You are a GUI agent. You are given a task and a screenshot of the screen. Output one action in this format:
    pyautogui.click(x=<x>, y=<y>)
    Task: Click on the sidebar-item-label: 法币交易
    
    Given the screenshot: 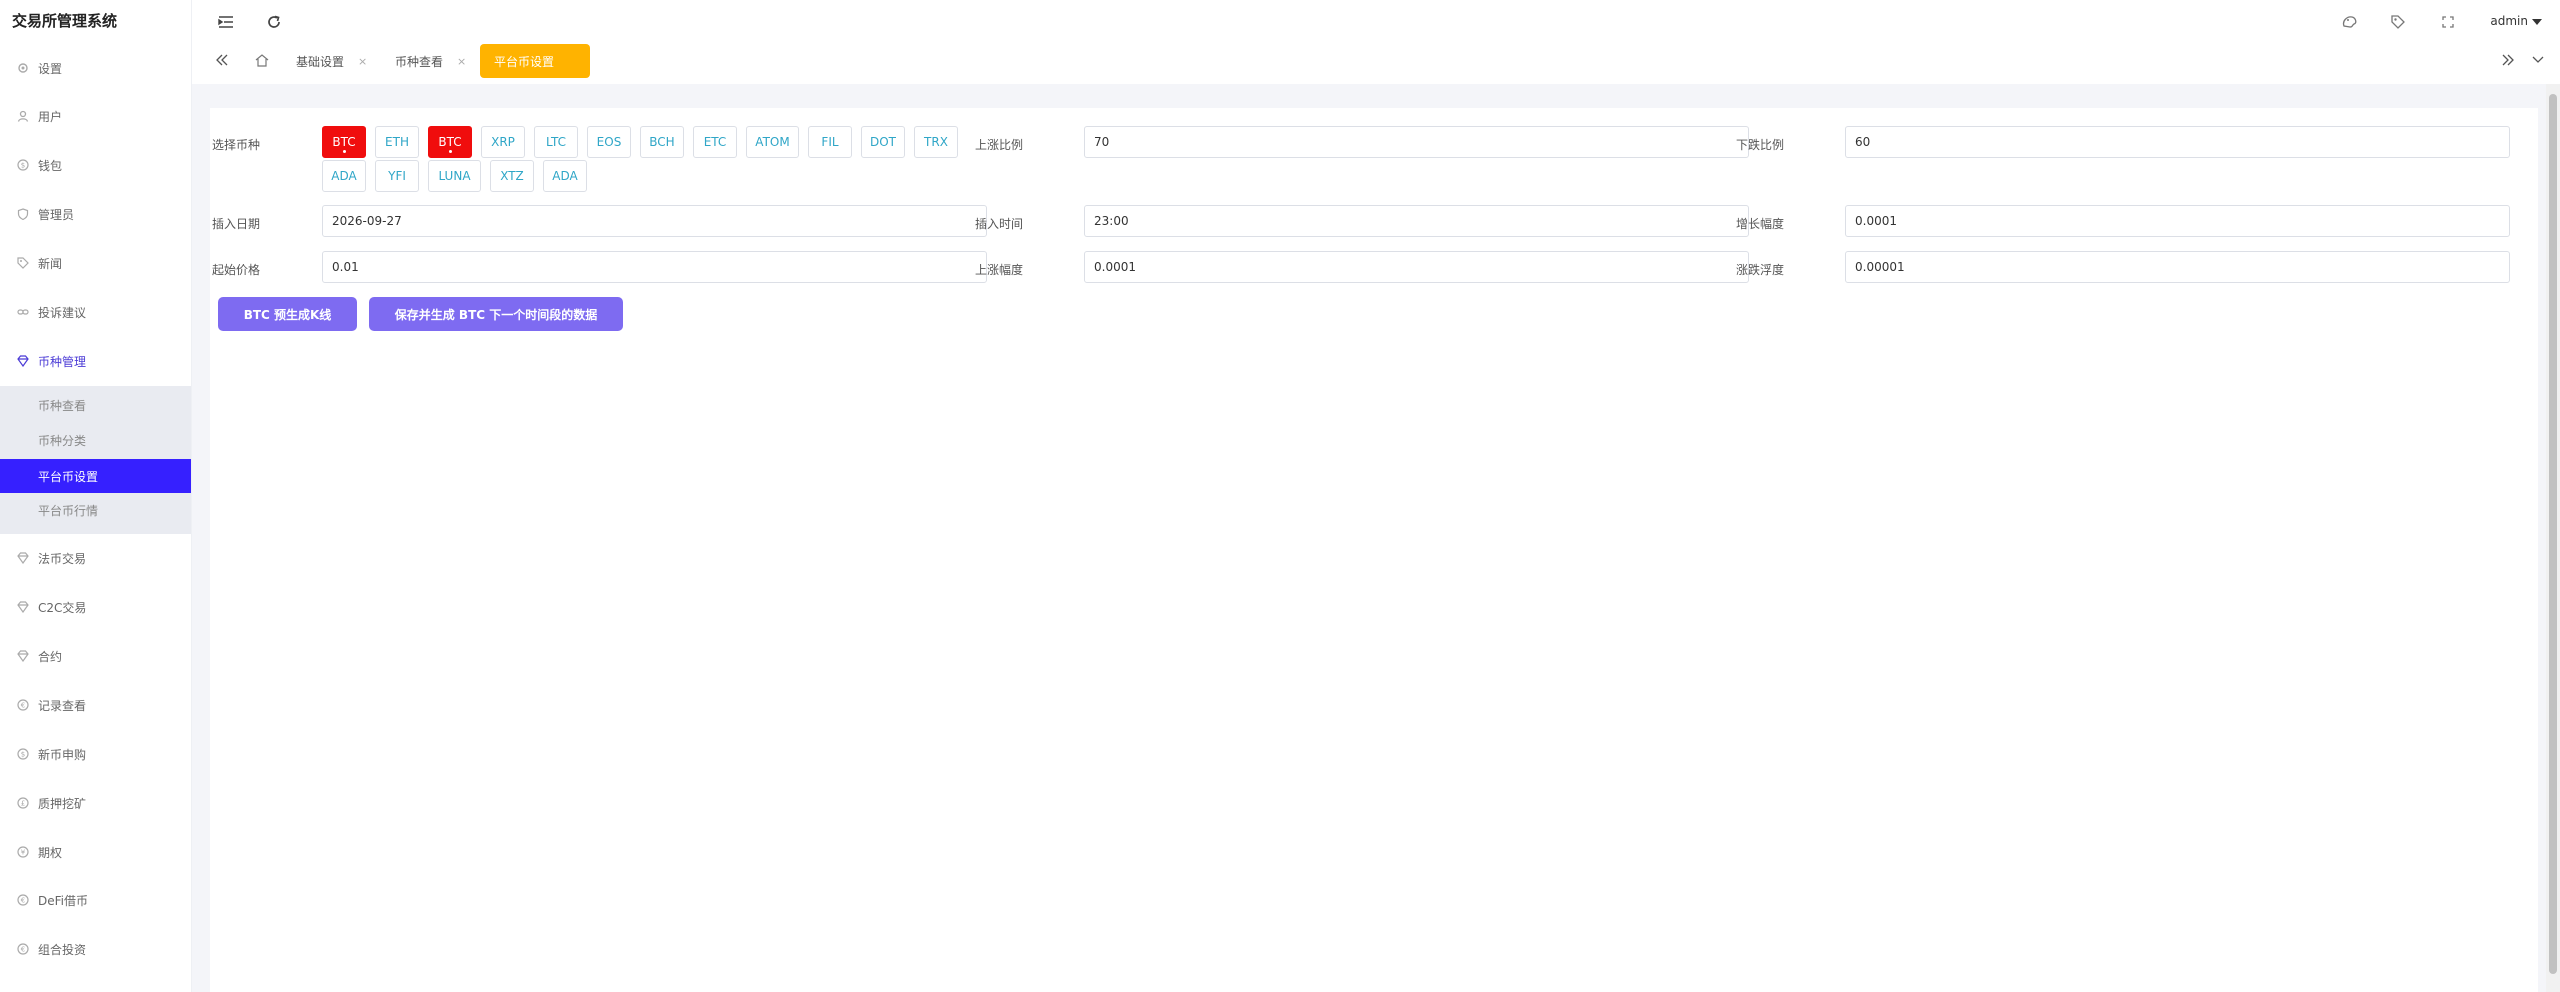 What is the action you would take?
    pyautogui.click(x=62, y=558)
    